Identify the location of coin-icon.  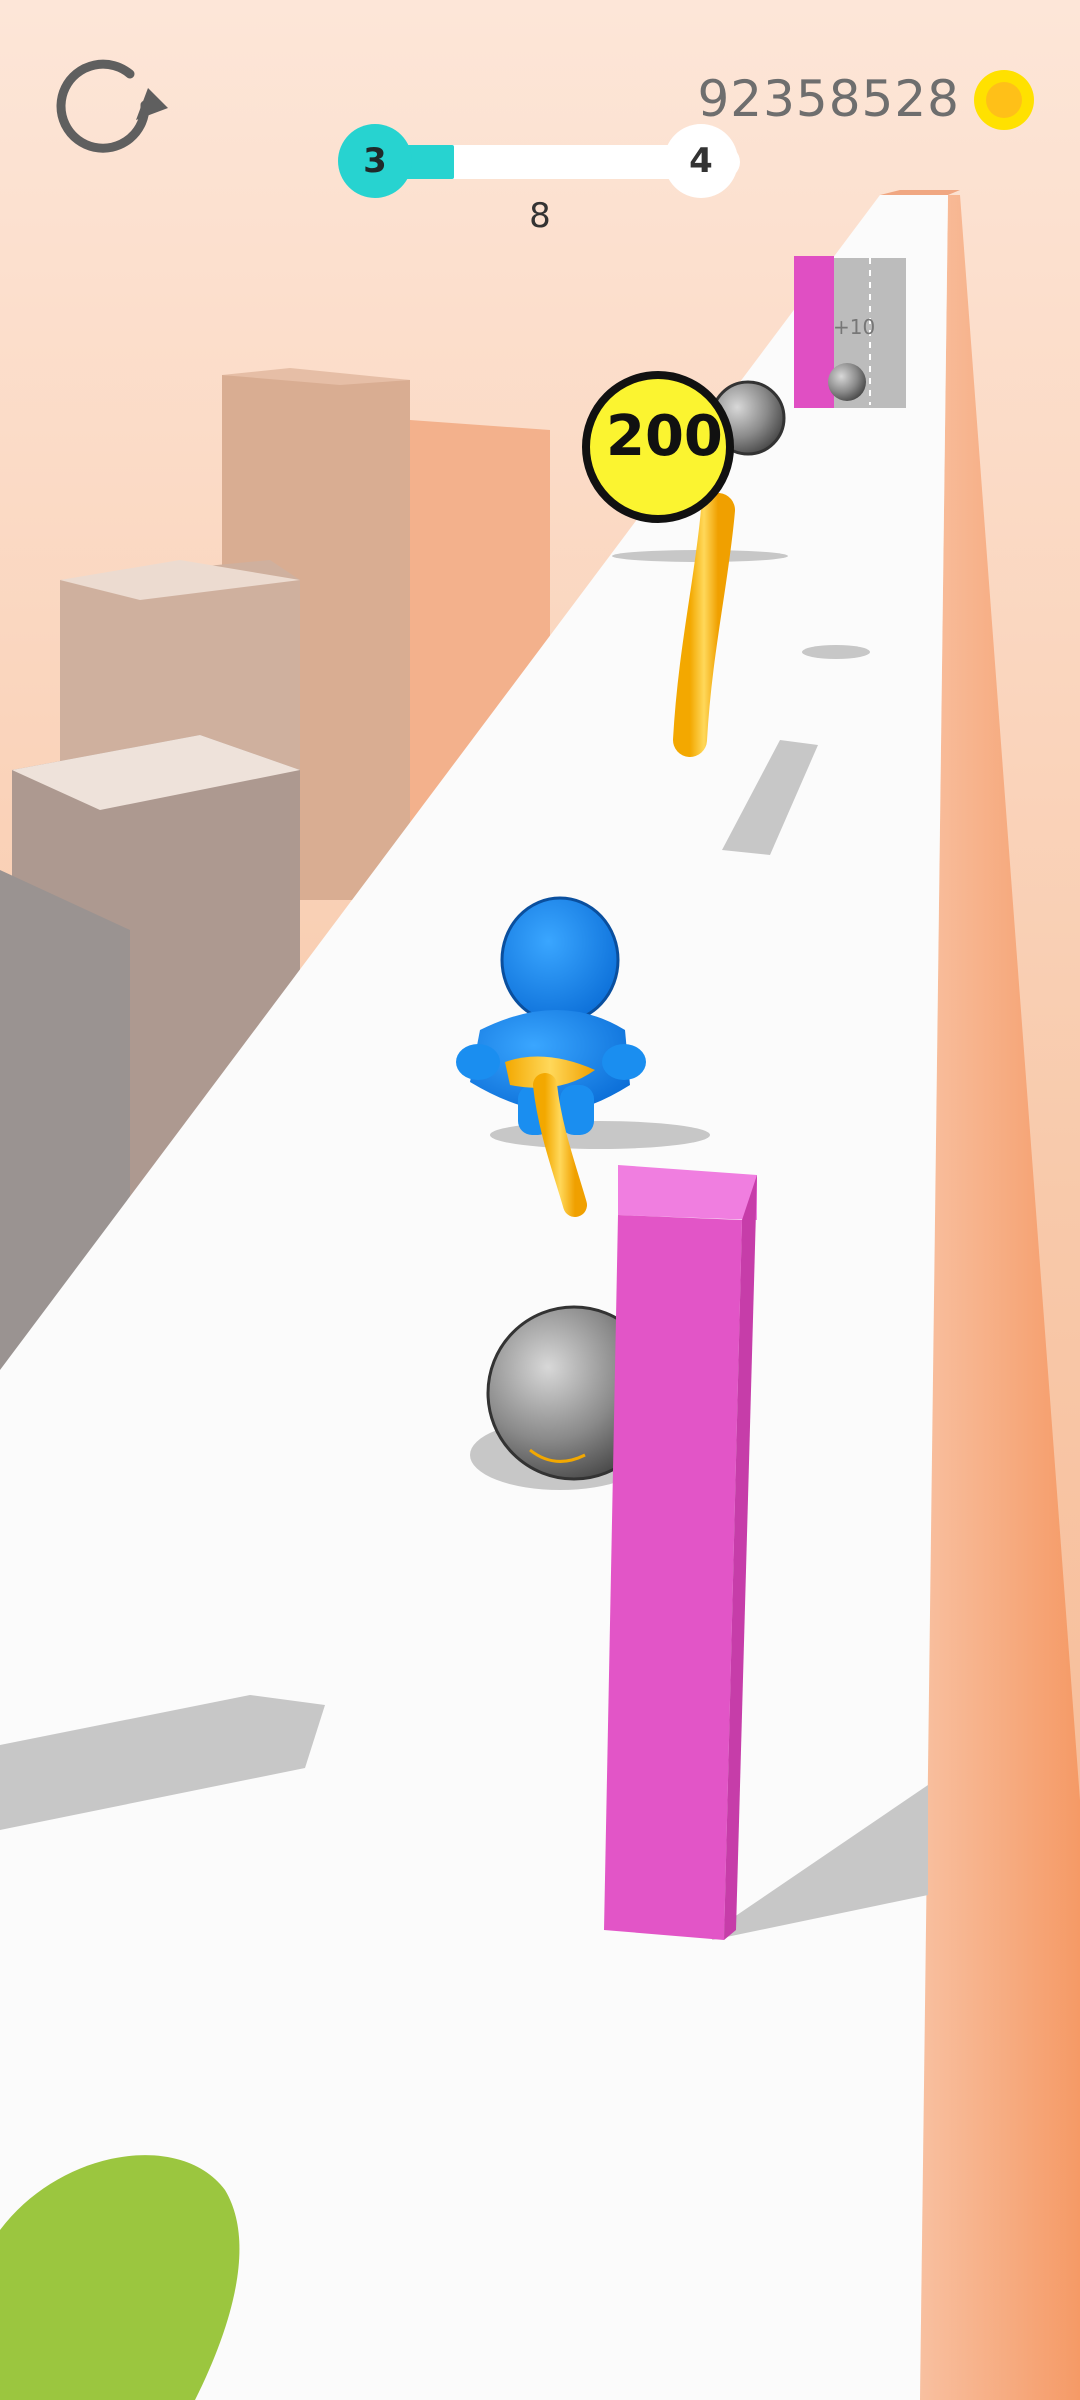
(1004, 100).